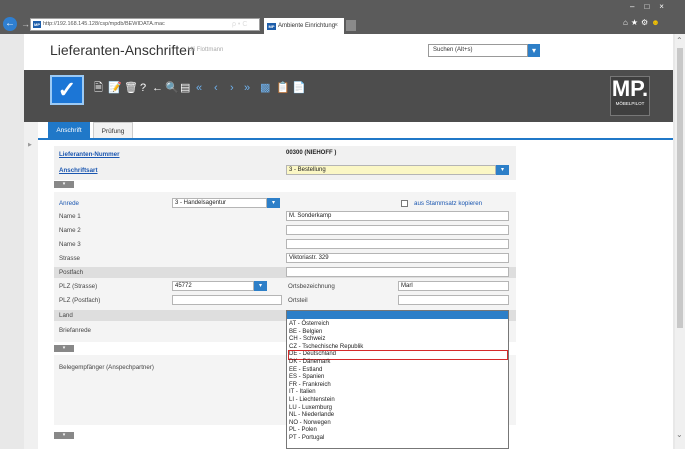 This screenshot has height=449, width=685. What do you see at coordinates (219, 203) in the screenshot?
I see `anrede-select: 3 - Handelsagentur` at bounding box center [219, 203].